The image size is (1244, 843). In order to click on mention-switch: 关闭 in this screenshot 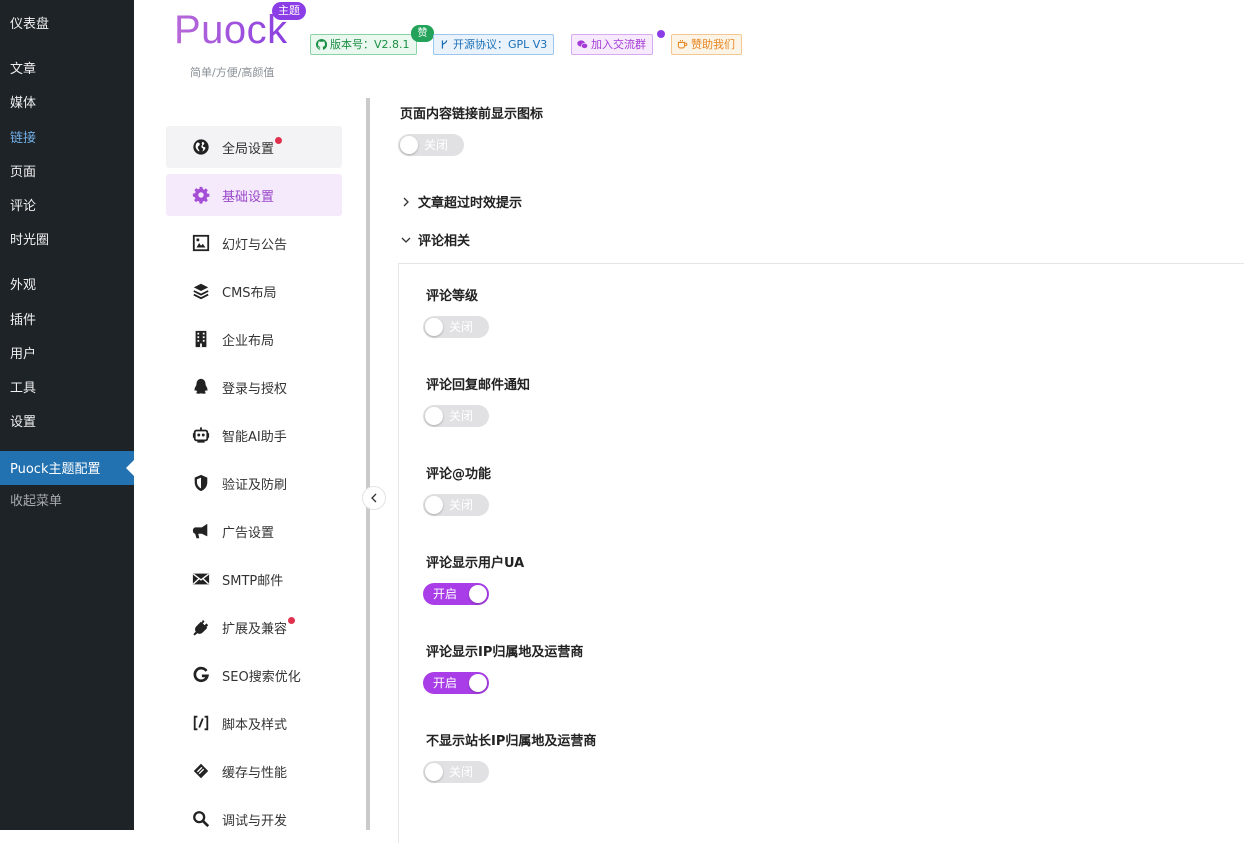, I will do `click(456, 505)`.